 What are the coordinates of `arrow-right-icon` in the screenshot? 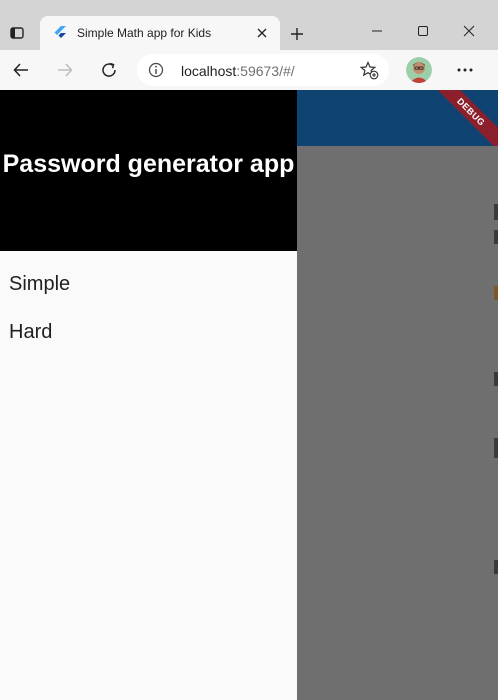 It's located at (65, 70).